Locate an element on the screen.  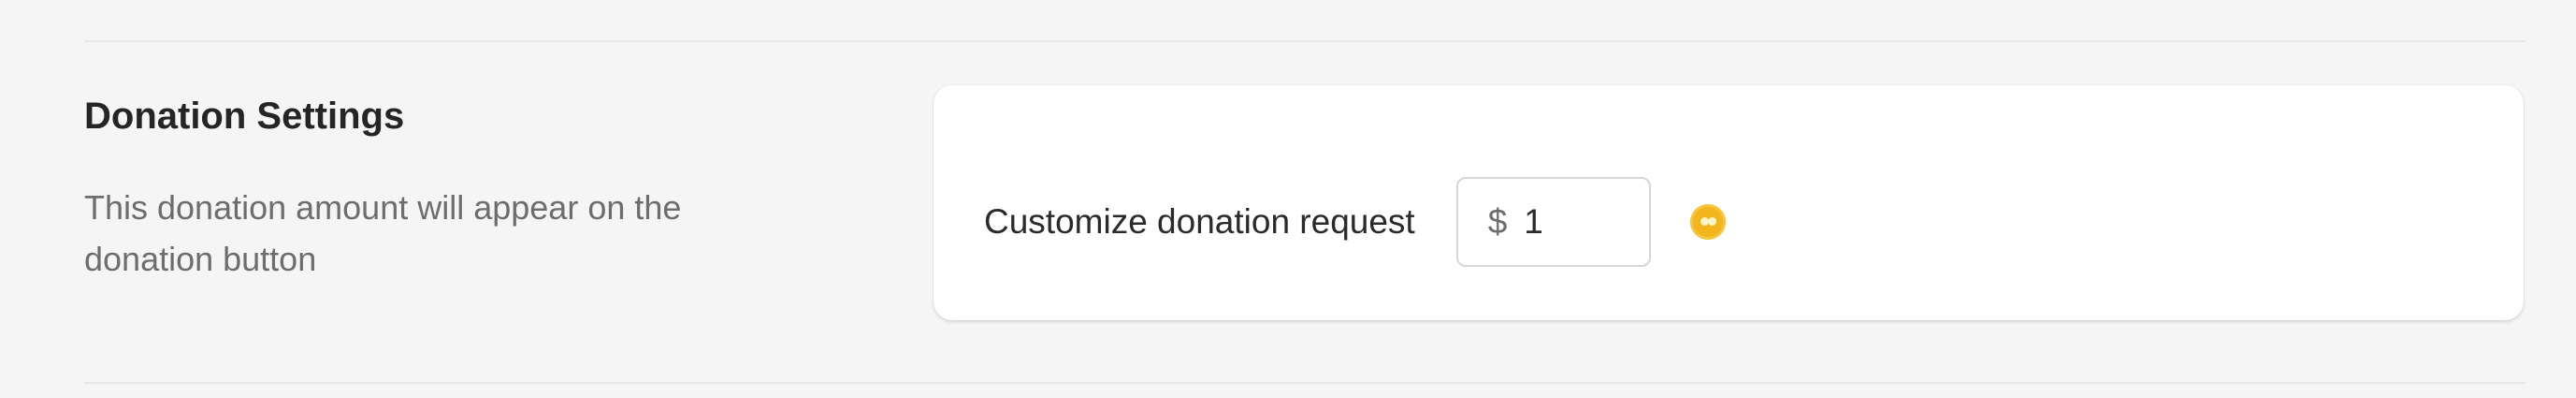
donation-amount-field: $ is located at coordinates (1553, 222).